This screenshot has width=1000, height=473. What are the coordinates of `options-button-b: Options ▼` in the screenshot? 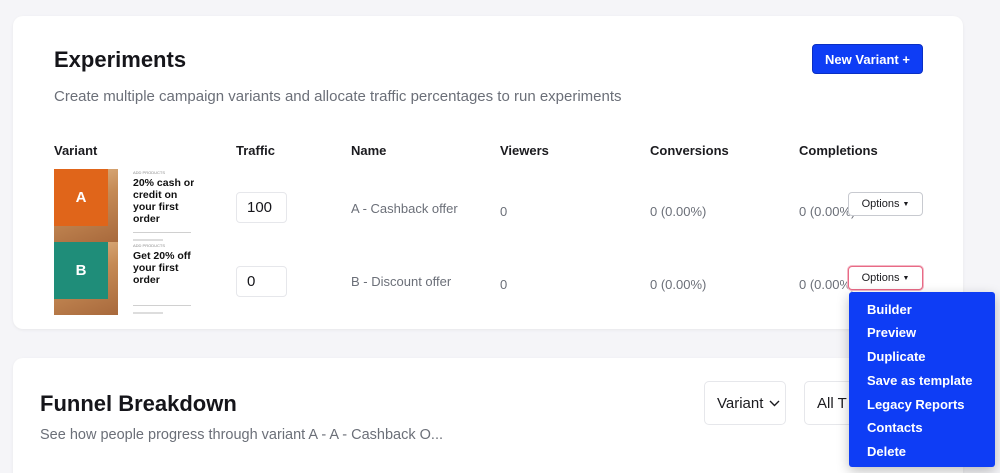 It's located at (885, 278).